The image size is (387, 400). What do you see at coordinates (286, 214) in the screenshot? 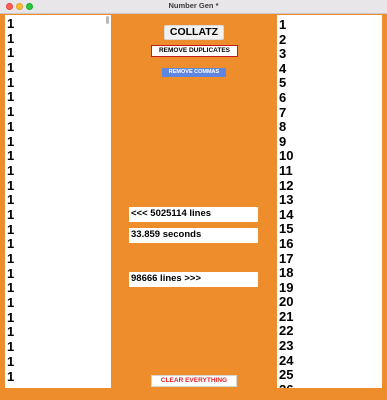
I see `list-line: 14` at bounding box center [286, 214].